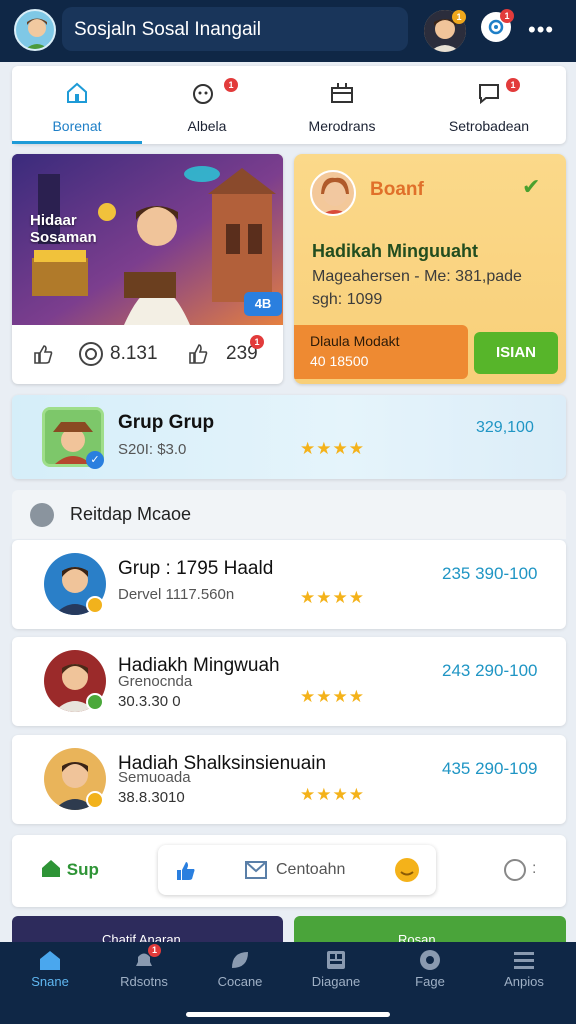 This screenshot has width=576, height=1024. What do you see at coordinates (342, 126) in the screenshot?
I see `tab-label: Merodrans` at bounding box center [342, 126].